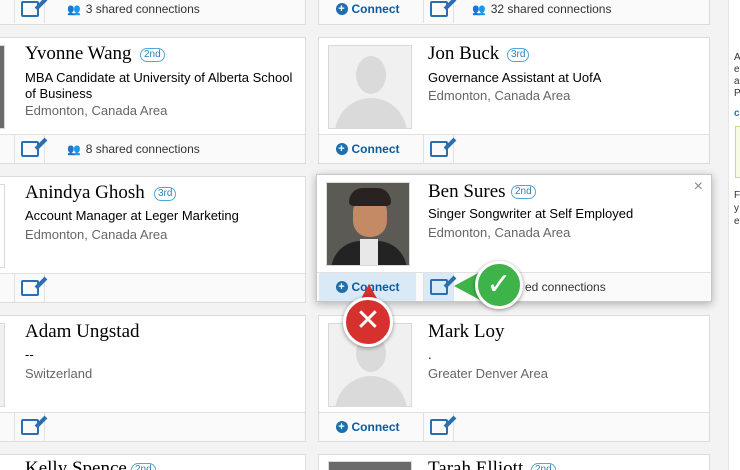 Image resolution: width=740 pixels, height=470 pixels. Describe the element at coordinates (499, 285) in the screenshot. I see `checkmark-icon: ✓` at that location.